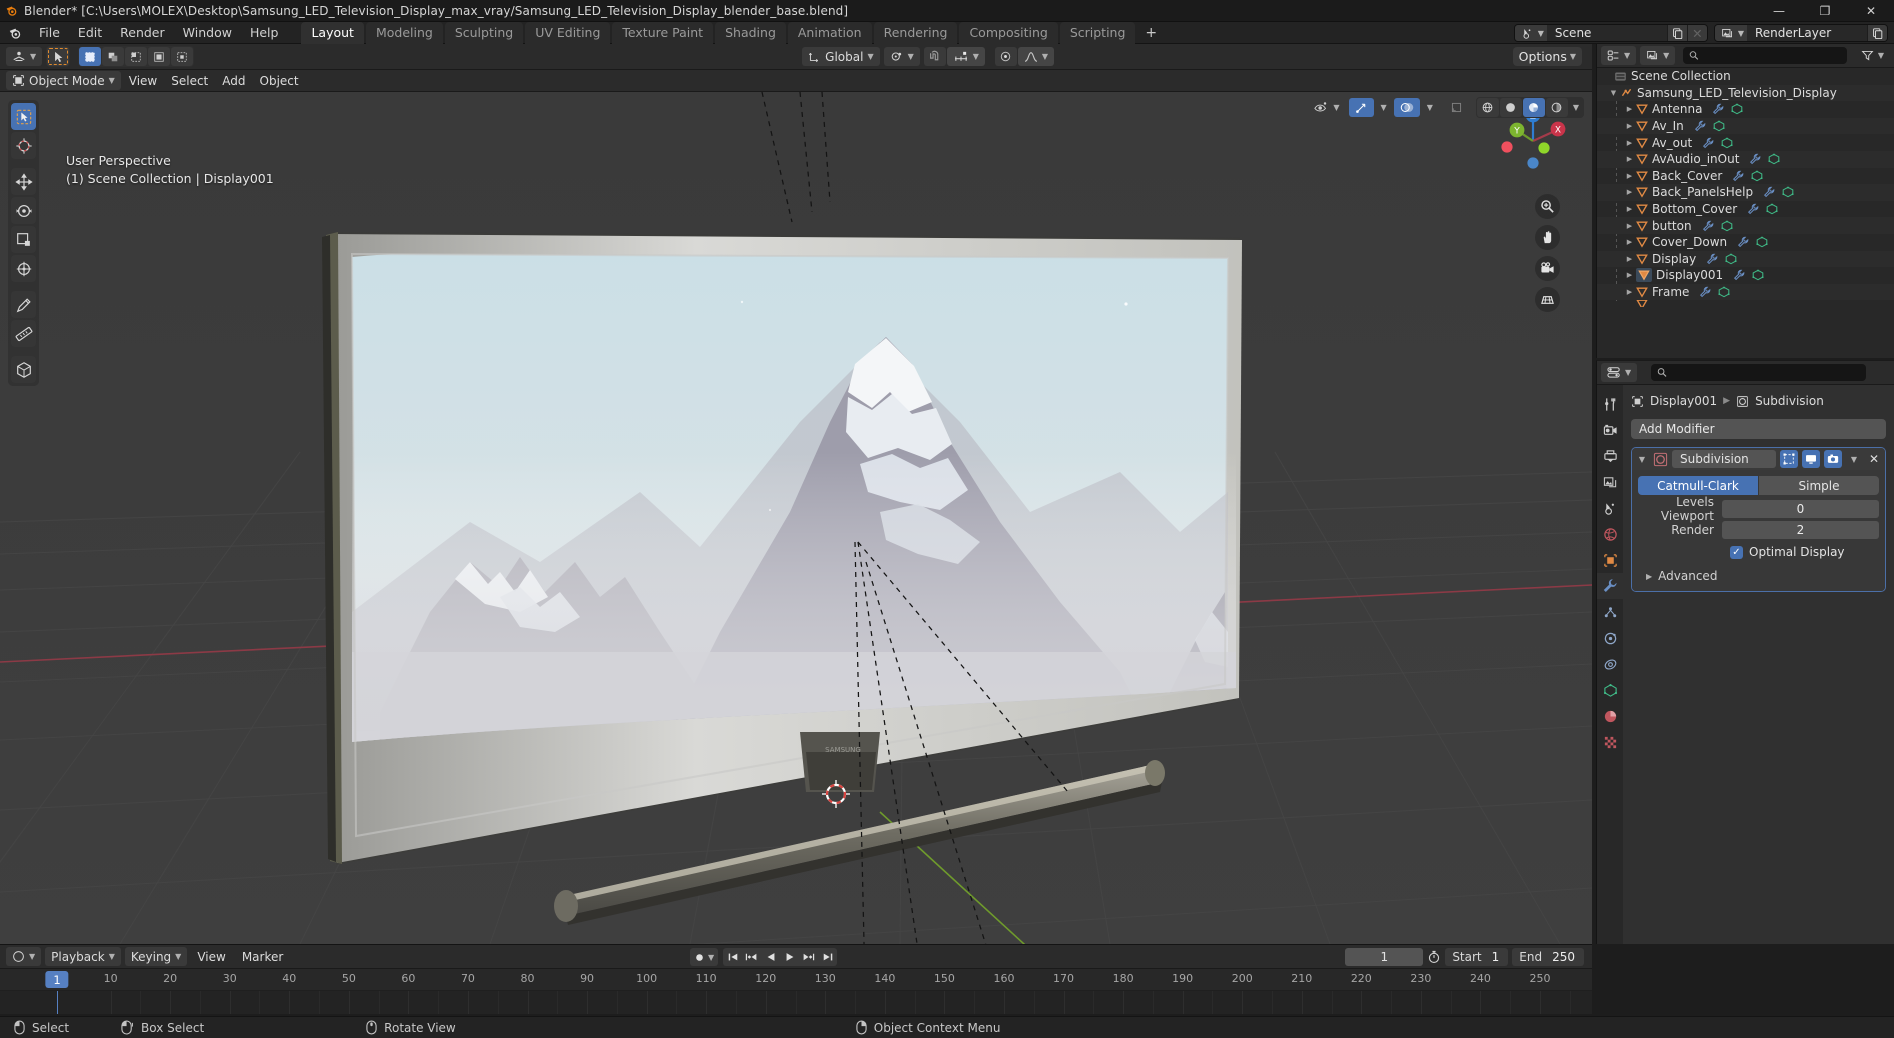 This screenshot has height=1038, width=1894. I want to click on tab-uv-editing: UV Editing, so click(568, 32).